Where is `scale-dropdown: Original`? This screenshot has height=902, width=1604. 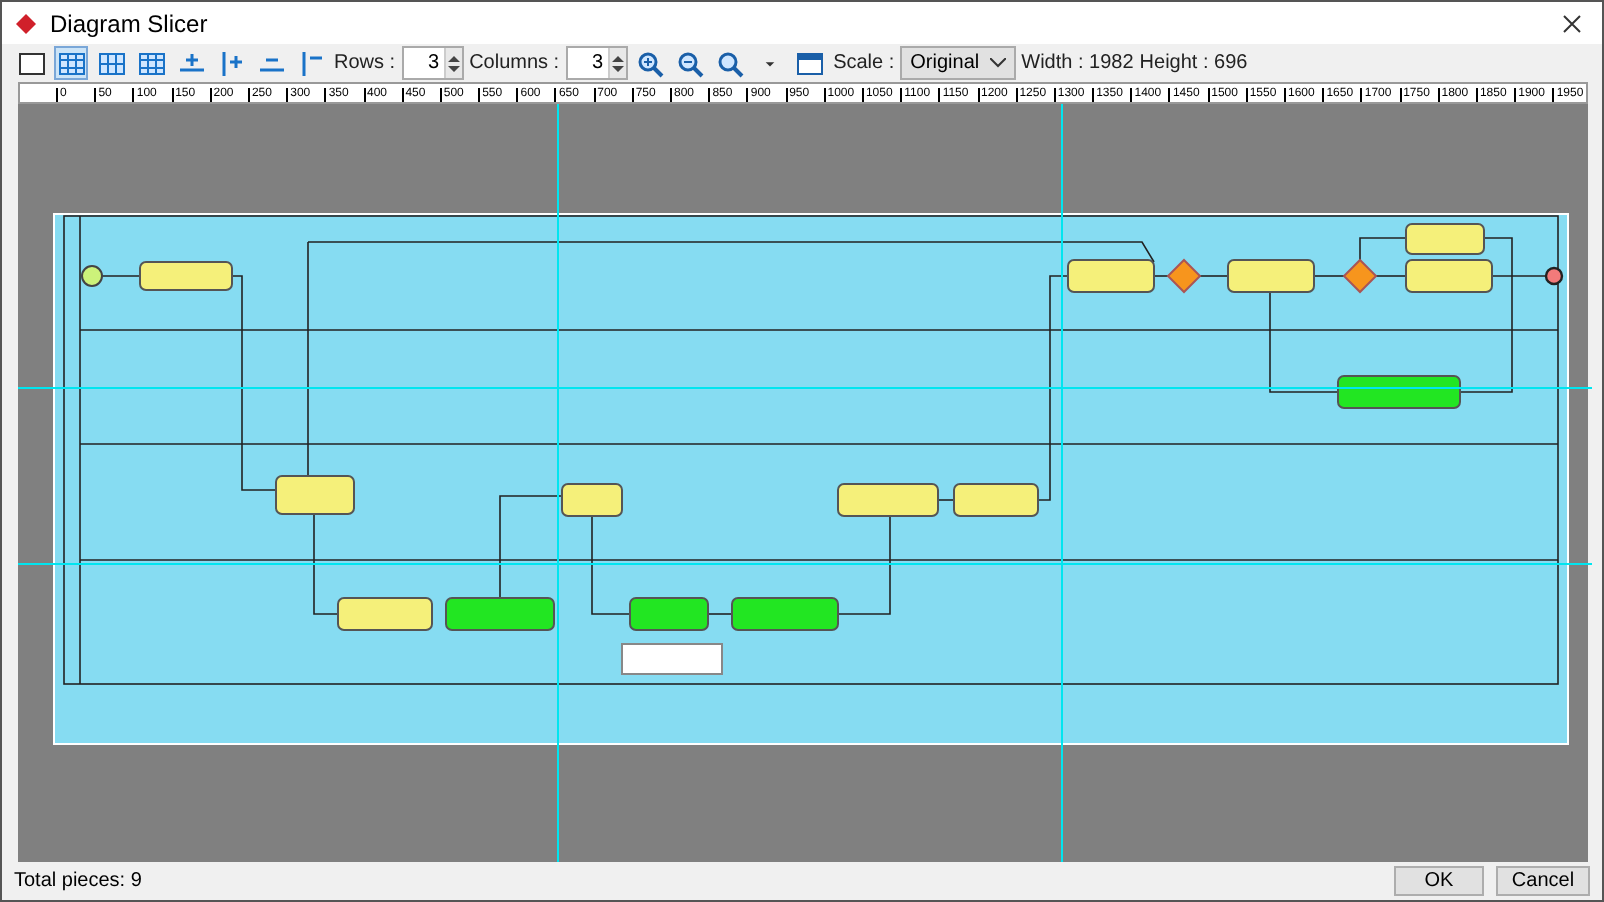 scale-dropdown: Original is located at coordinates (958, 63).